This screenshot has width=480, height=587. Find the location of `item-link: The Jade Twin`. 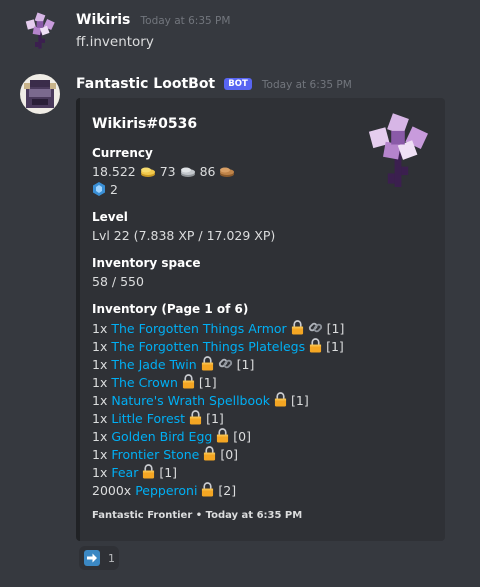

item-link: The Jade Twin is located at coordinates (153, 364).